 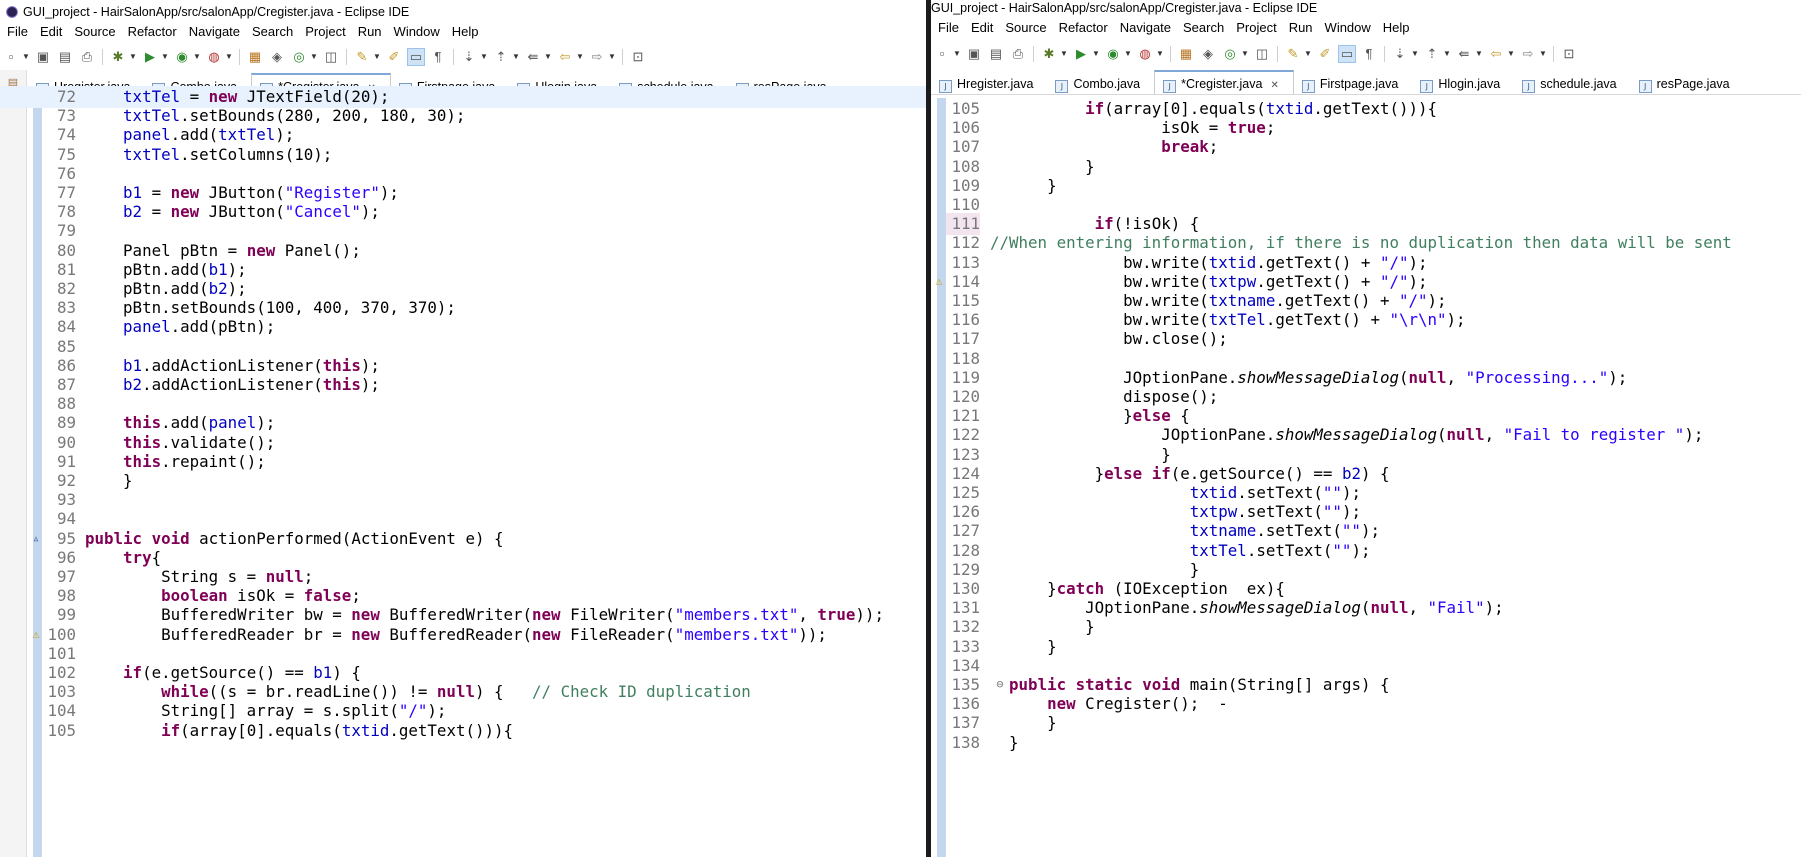 I want to click on tab-cregister-java: J *Cregister.java ✕, so click(x=1224, y=82).